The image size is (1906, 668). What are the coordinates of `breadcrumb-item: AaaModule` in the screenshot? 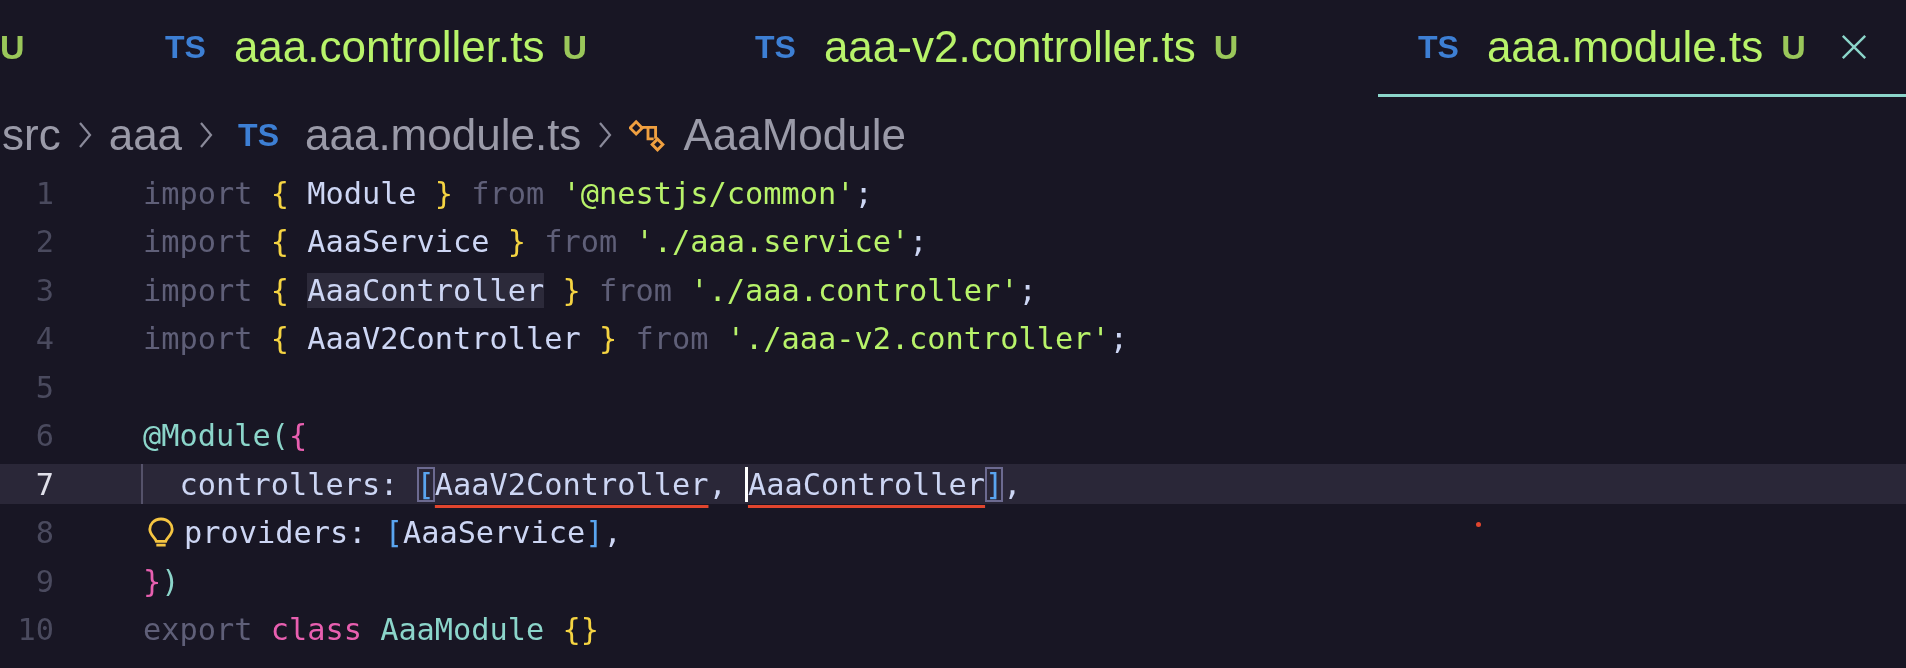 It's located at (794, 135).